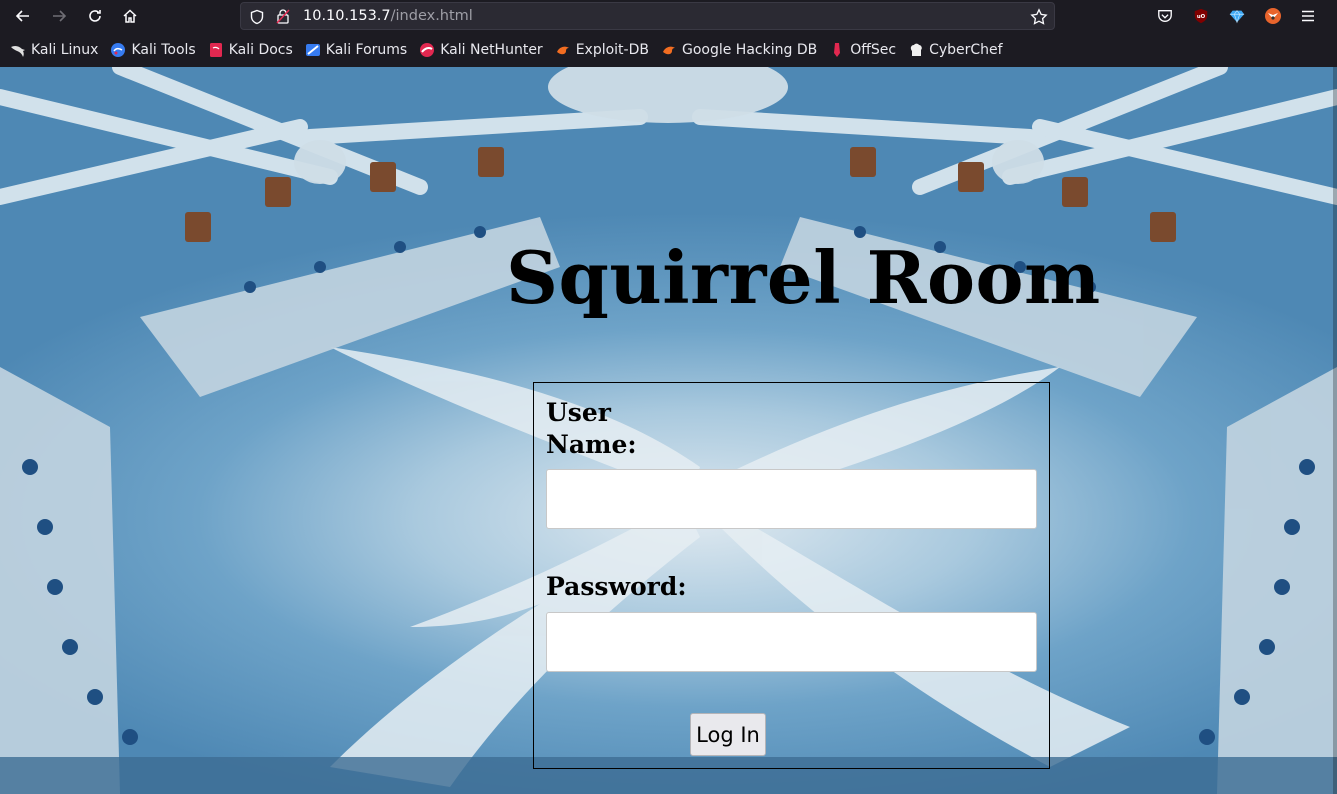 The height and width of the screenshot is (794, 1337). Describe the element at coordinates (873, 50) in the screenshot. I see `bookmark-label: OffSec` at that location.